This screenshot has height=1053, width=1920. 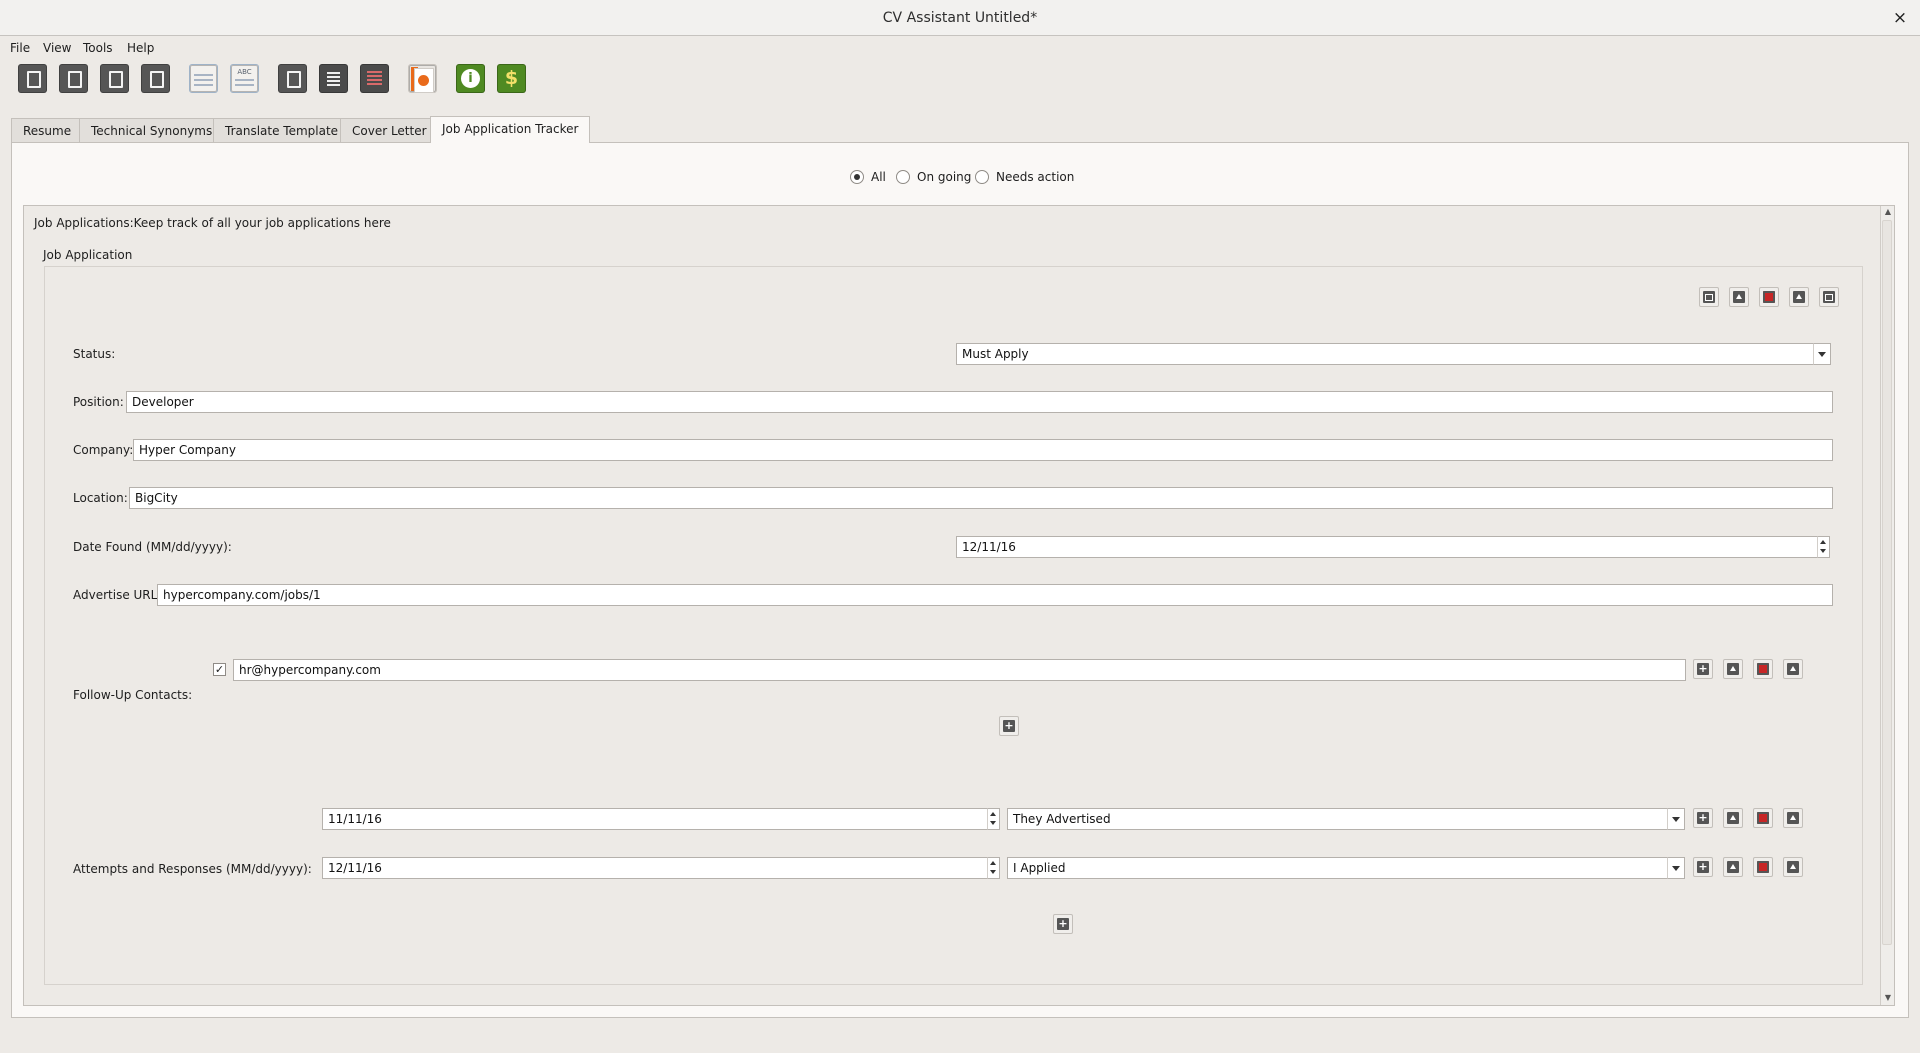 What do you see at coordinates (511, 78) in the screenshot?
I see `money-icon: $` at bounding box center [511, 78].